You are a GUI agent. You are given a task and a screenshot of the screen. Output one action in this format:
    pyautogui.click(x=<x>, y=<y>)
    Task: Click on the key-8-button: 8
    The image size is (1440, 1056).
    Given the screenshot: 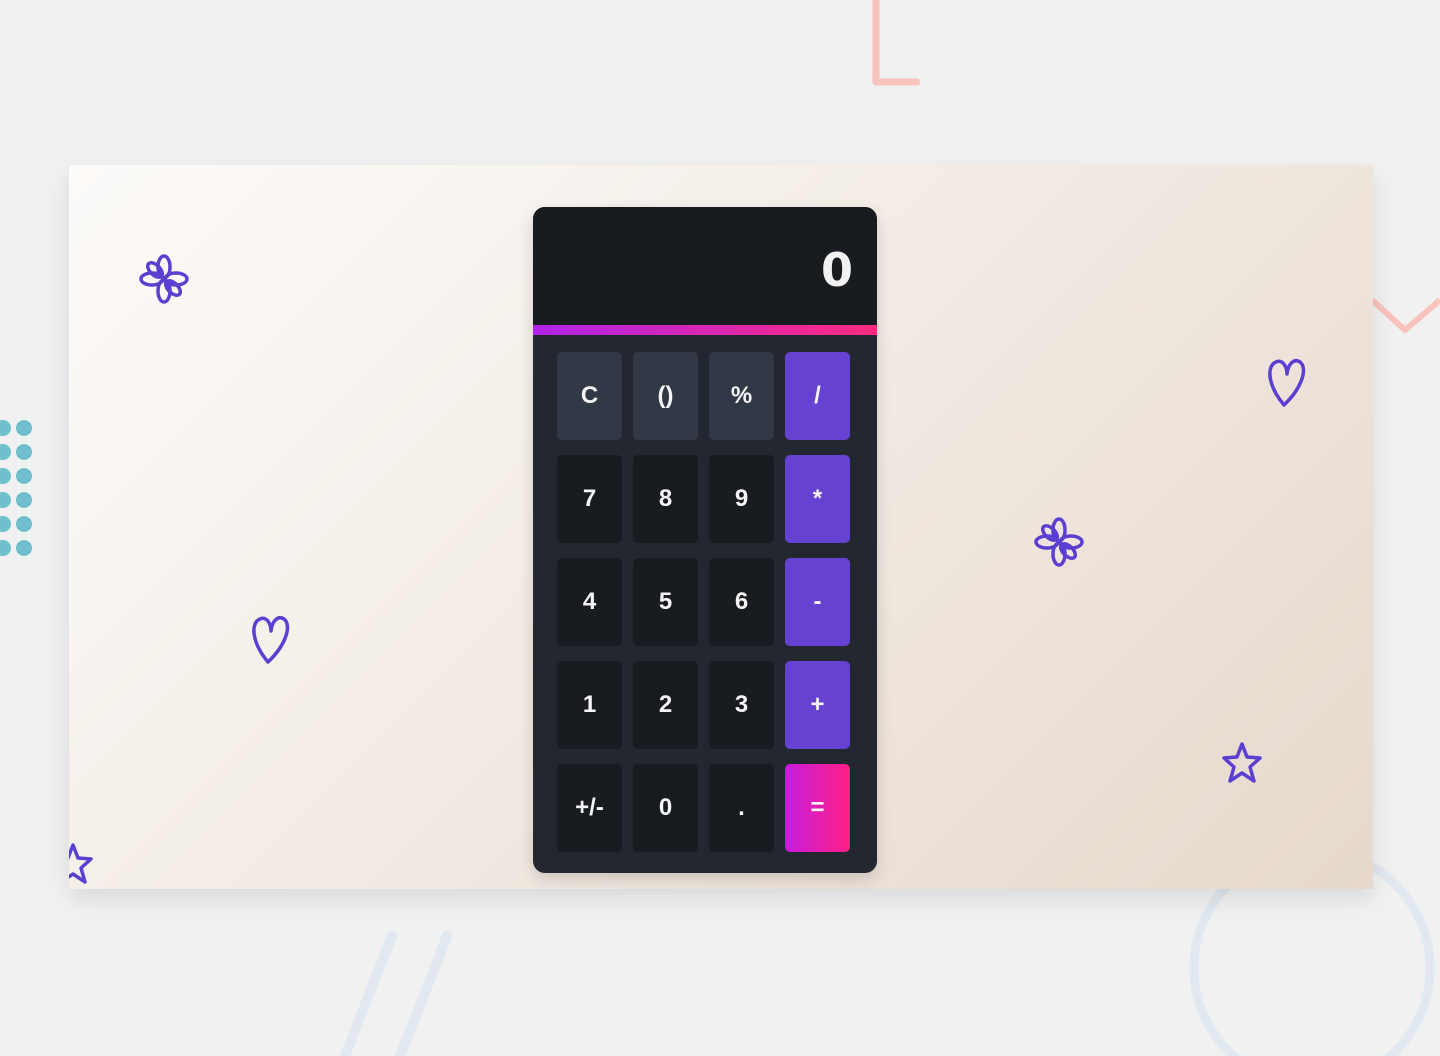 What is the action you would take?
    pyautogui.click(x=665, y=499)
    